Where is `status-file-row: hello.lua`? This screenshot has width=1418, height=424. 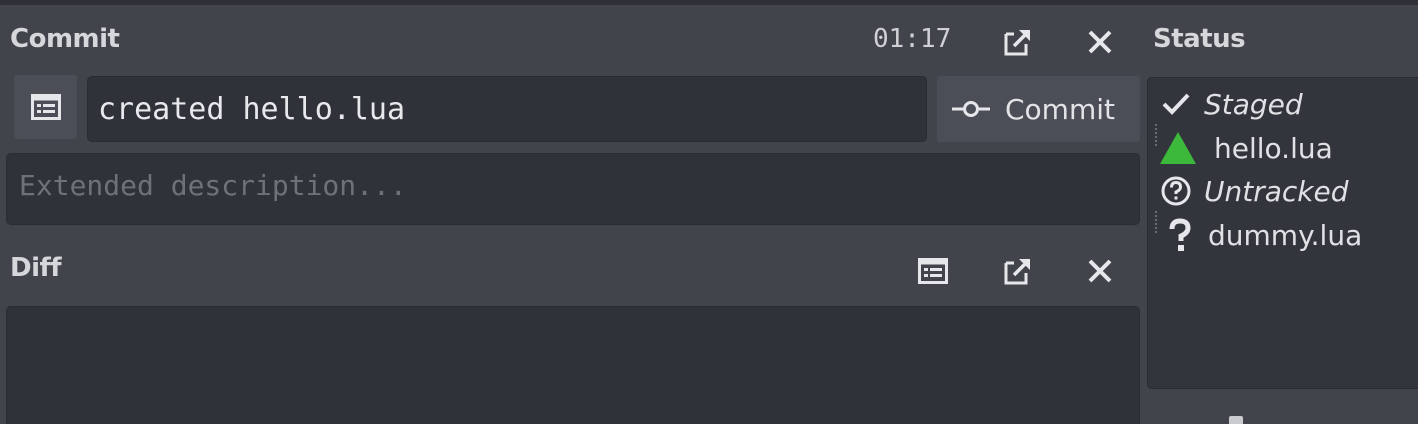 status-file-row: hello.lua is located at coordinates (1245, 148).